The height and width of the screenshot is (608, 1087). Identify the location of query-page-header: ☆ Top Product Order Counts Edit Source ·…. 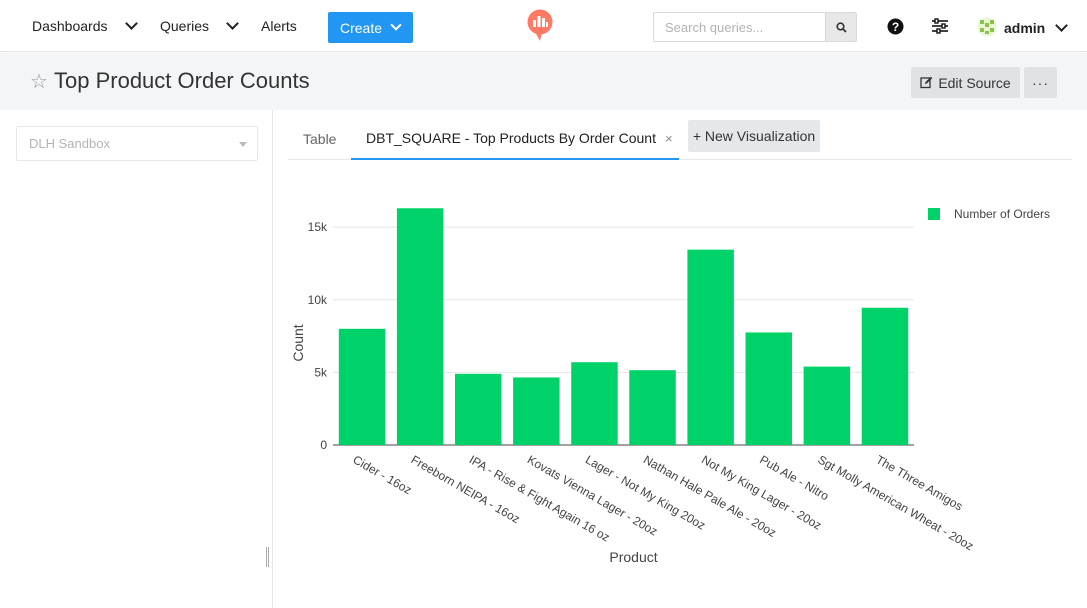
(543, 81).